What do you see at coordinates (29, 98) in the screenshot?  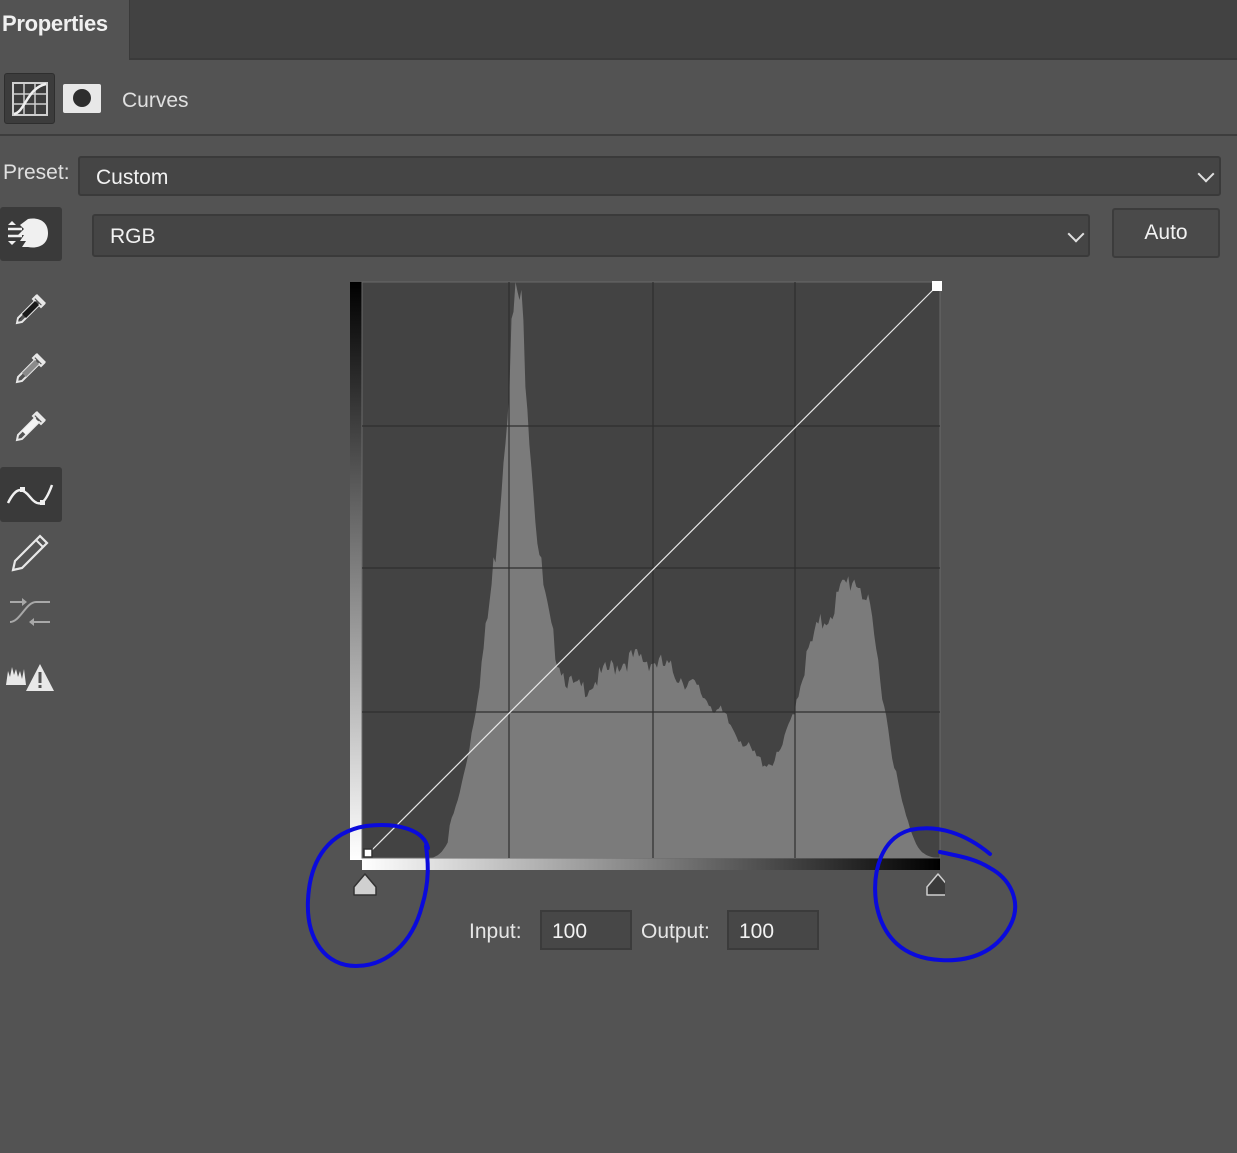 I see `curves-adjustment-icon` at bounding box center [29, 98].